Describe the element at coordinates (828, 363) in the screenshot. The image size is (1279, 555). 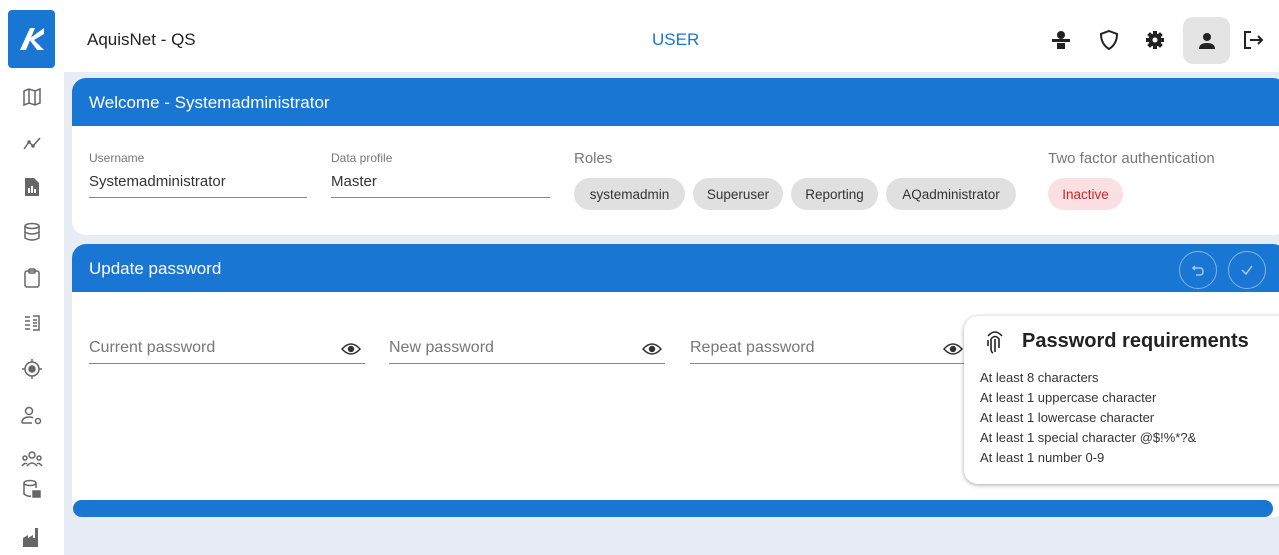
I see `repeat-password-underline` at that location.